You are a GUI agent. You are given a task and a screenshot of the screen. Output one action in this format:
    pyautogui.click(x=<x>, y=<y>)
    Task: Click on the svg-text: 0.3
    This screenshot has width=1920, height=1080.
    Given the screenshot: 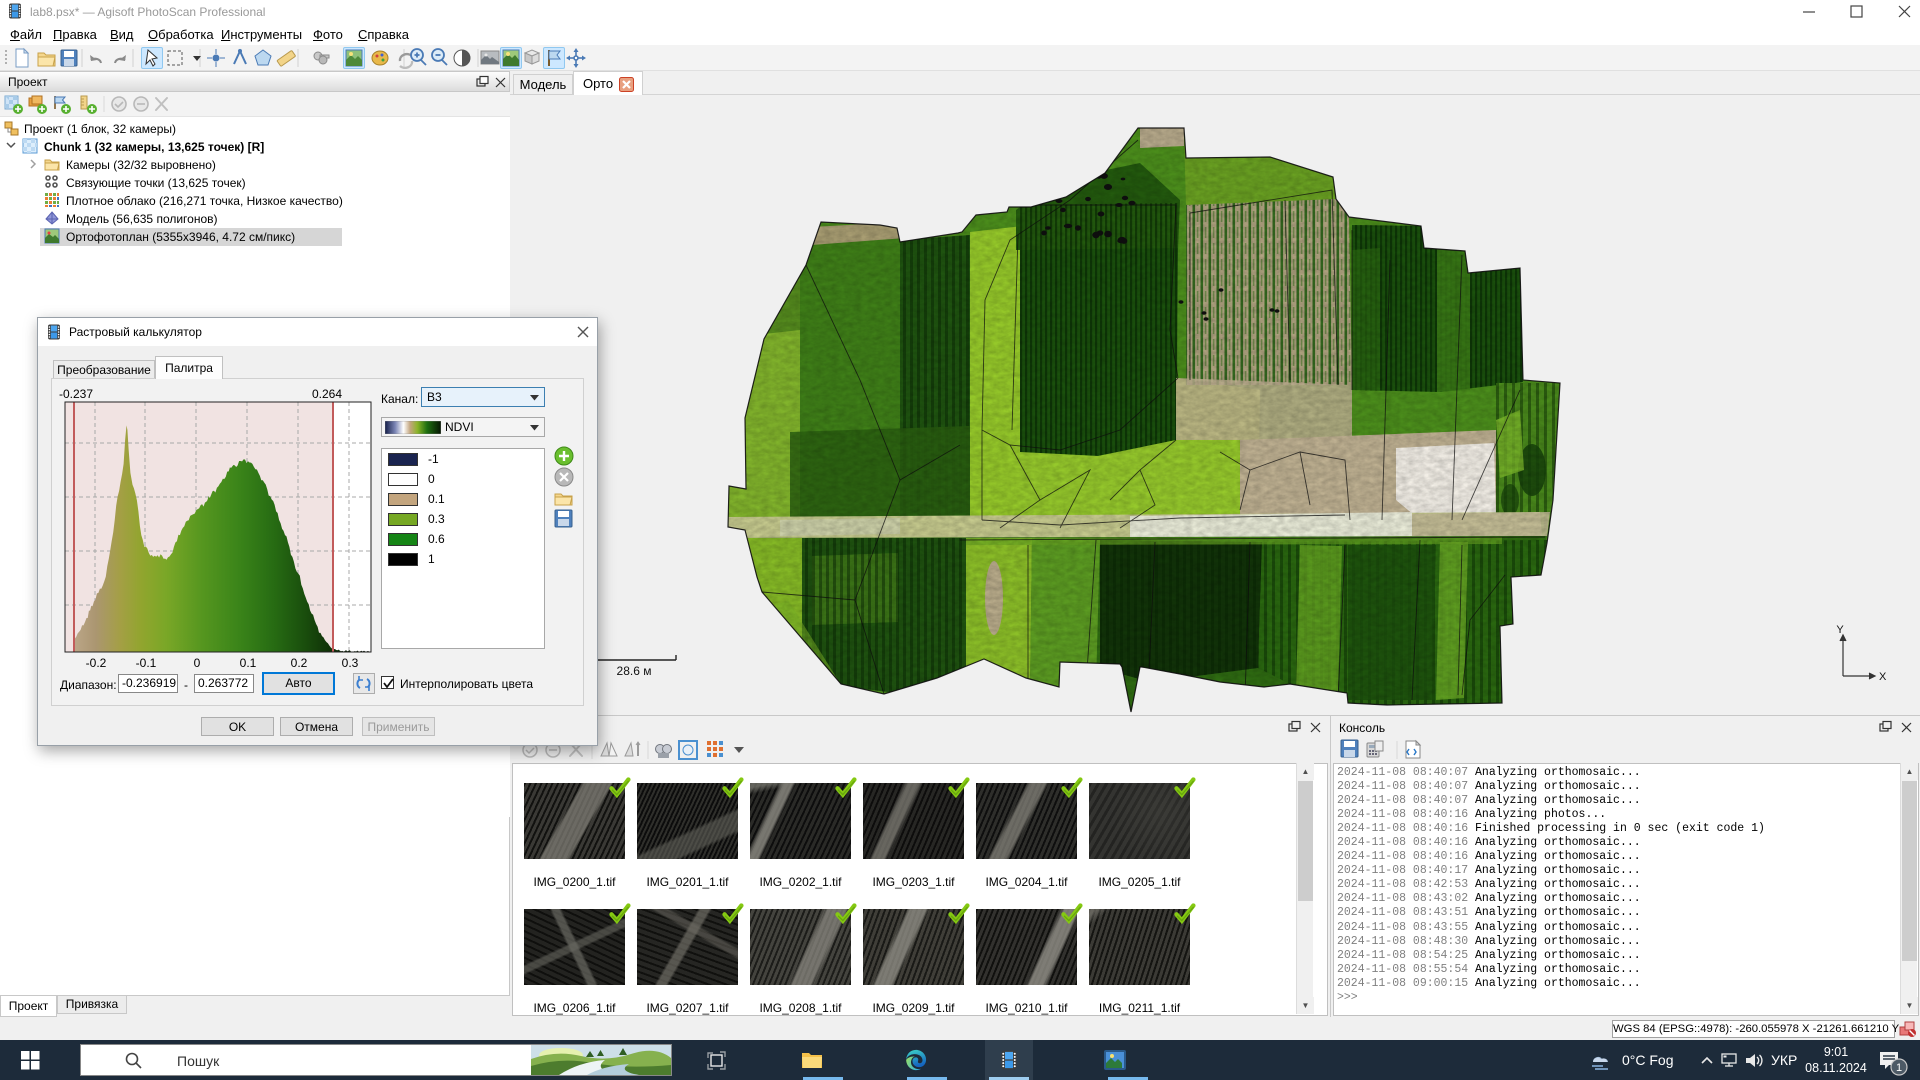 What is the action you would take?
    pyautogui.click(x=350, y=663)
    